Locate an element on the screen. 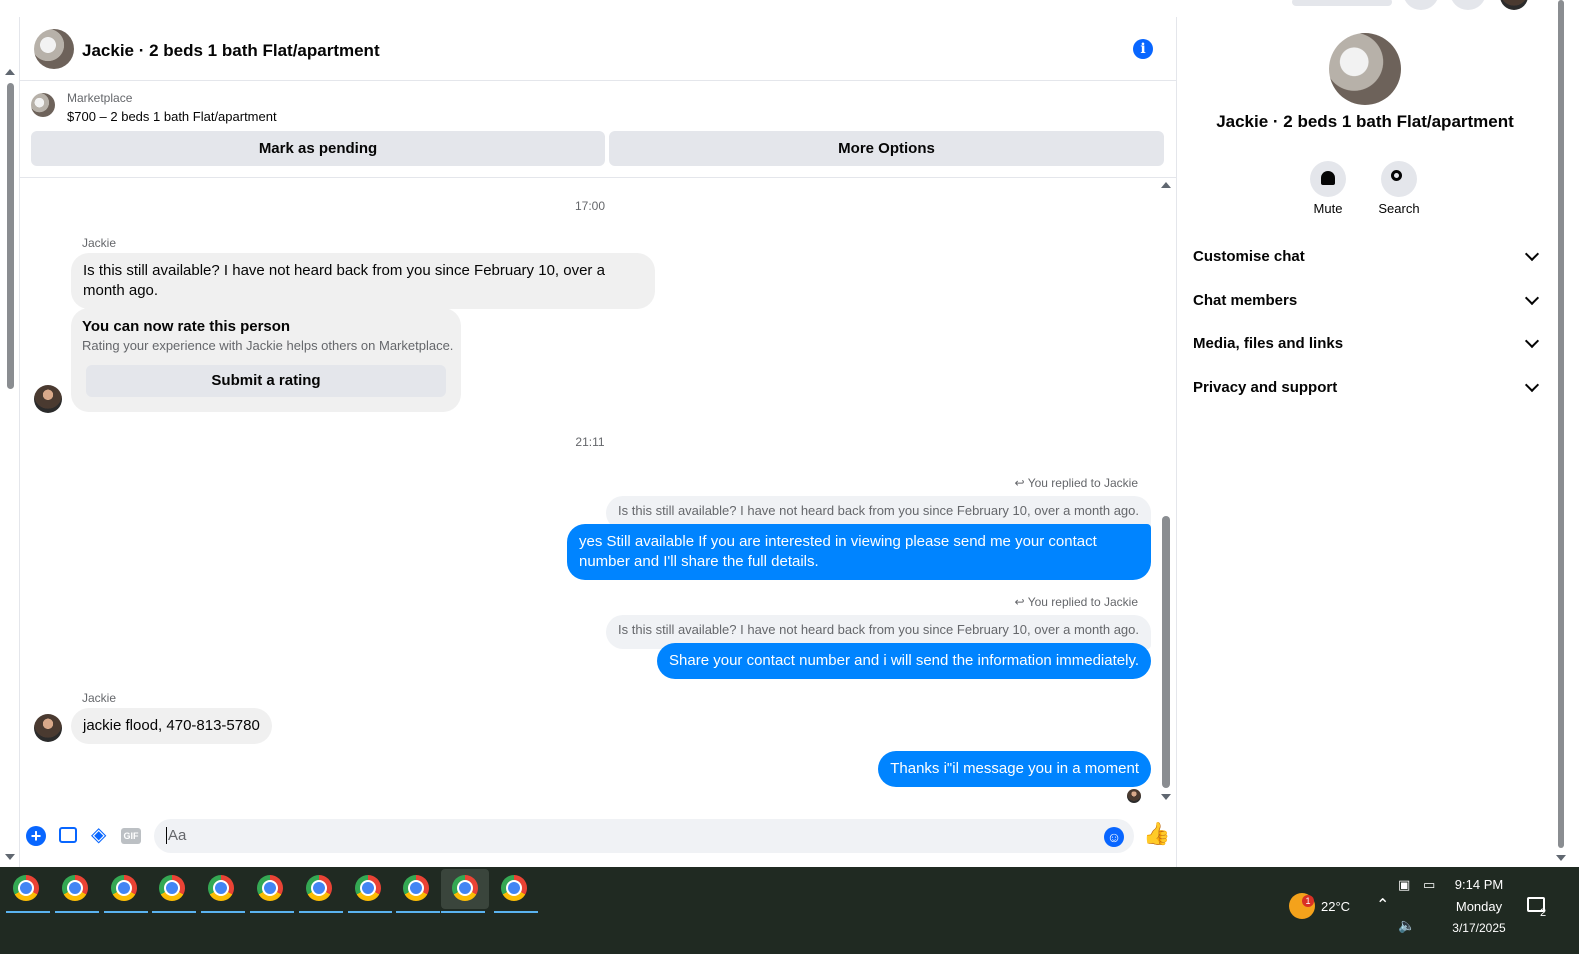 Image resolution: width=1579 pixels, height=954 pixels. photo-icon is located at coordinates (68, 835).